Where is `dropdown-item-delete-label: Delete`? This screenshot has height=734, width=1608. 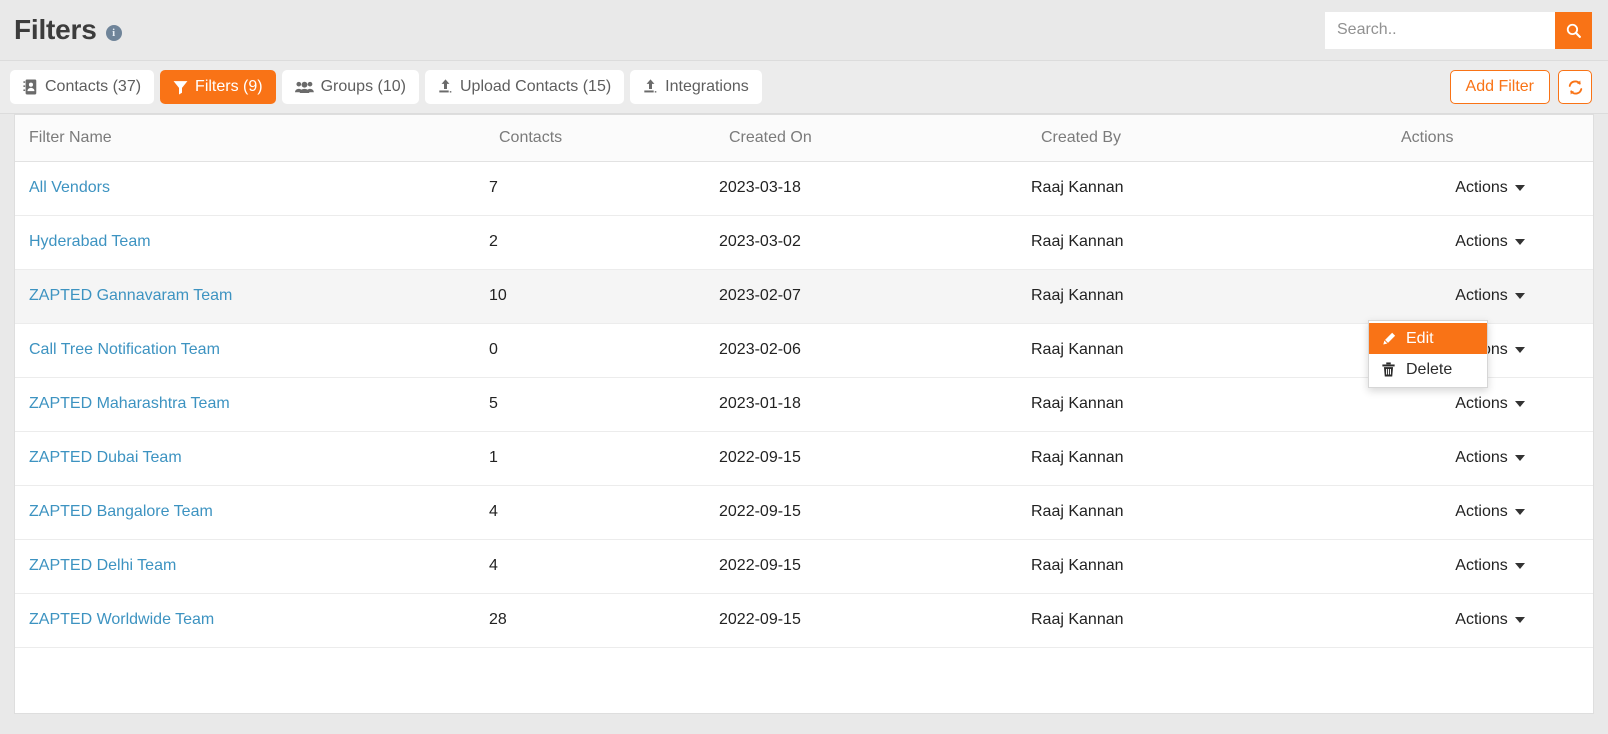
dropdown-item-delete-label: Delete is located at coordinates (1429, 369).